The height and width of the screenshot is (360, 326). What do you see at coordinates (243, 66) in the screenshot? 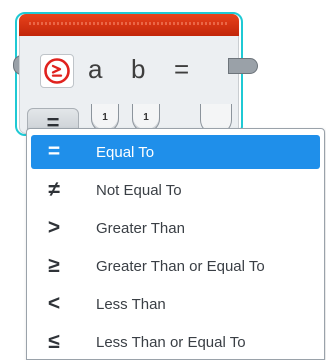
I see `sequence-output-plug` at bounding box center [243, 66].